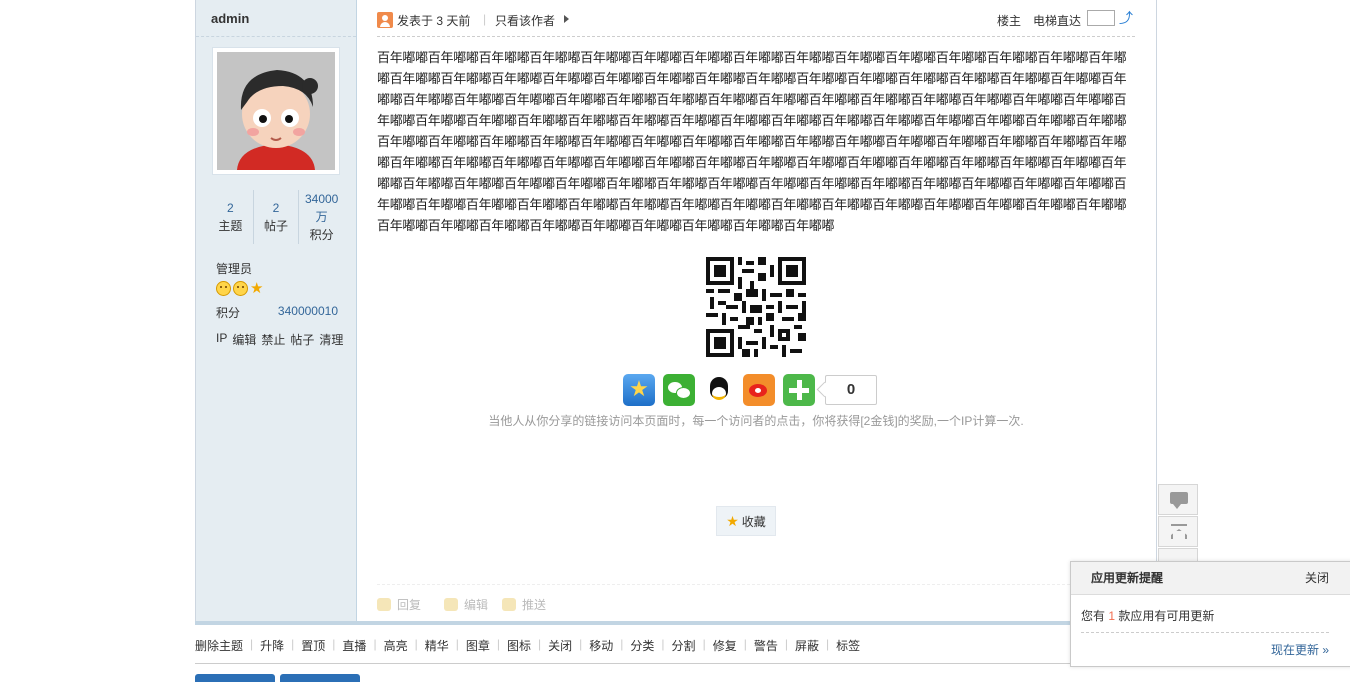 The width and height of the screenshot is (1350, 682). Describe the element at coordinates (409, 605) in the screenshot. I see `reply-label: 回复` at that location.